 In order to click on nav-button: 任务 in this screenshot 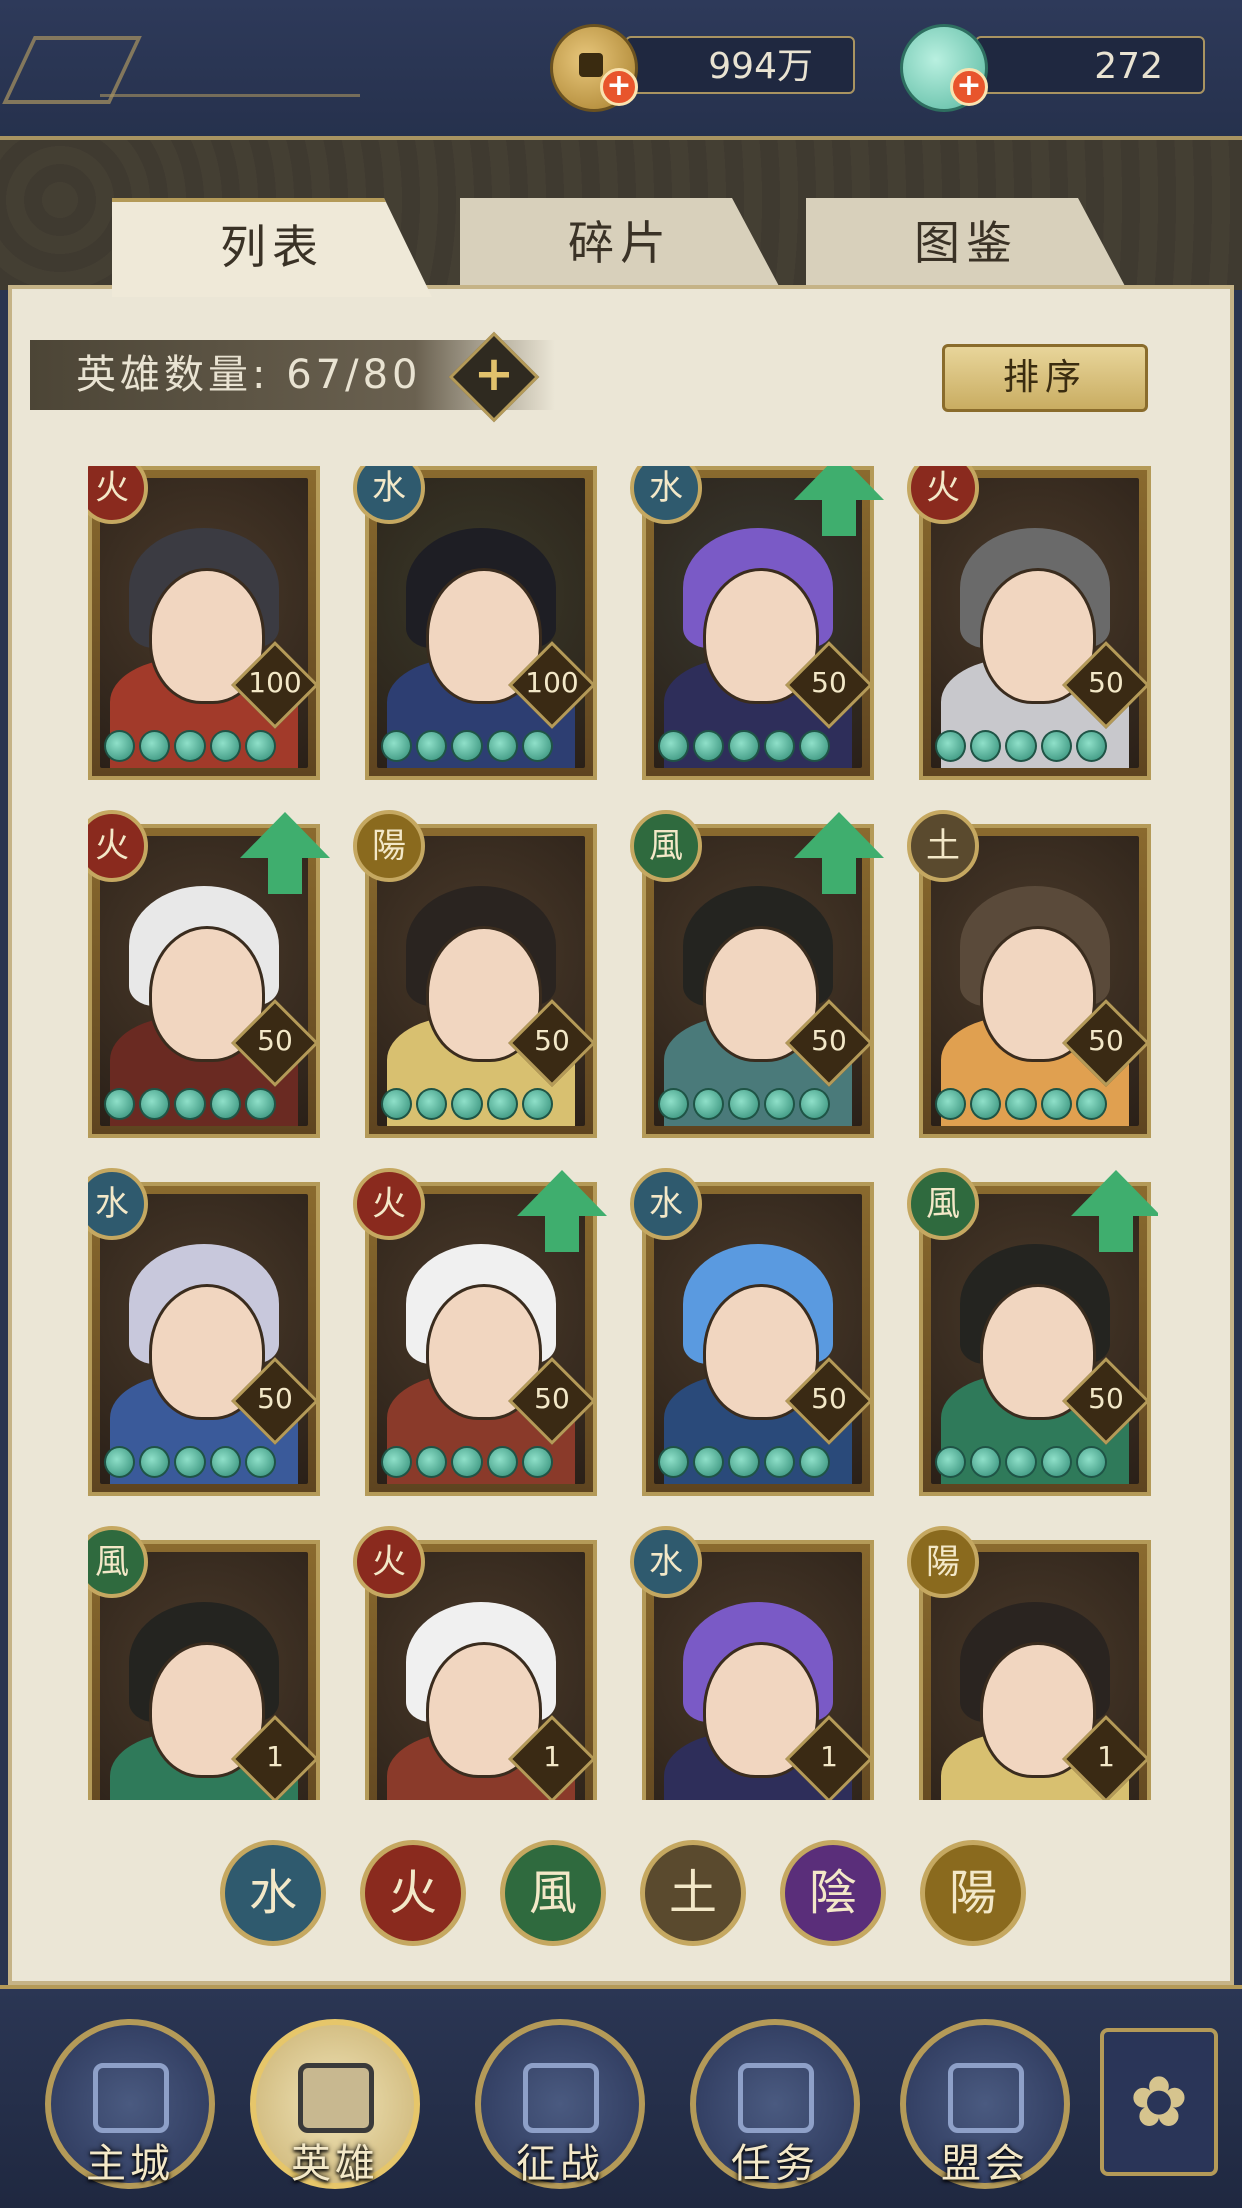, I will do `click(775, 2104)`.